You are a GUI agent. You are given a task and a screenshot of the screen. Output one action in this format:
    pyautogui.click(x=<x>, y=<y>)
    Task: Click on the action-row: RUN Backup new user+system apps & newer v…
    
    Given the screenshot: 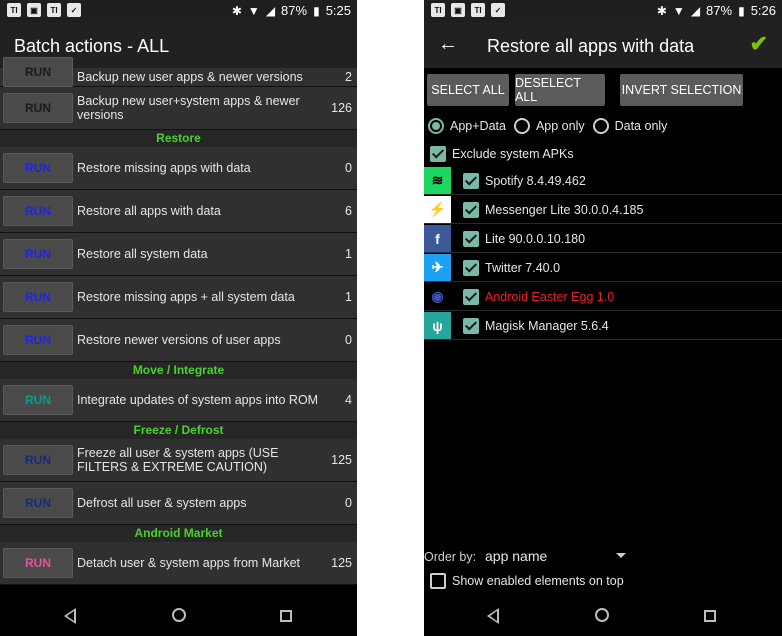 What is the action you would take?
    pyautogui.click(x=178, y=108)
    